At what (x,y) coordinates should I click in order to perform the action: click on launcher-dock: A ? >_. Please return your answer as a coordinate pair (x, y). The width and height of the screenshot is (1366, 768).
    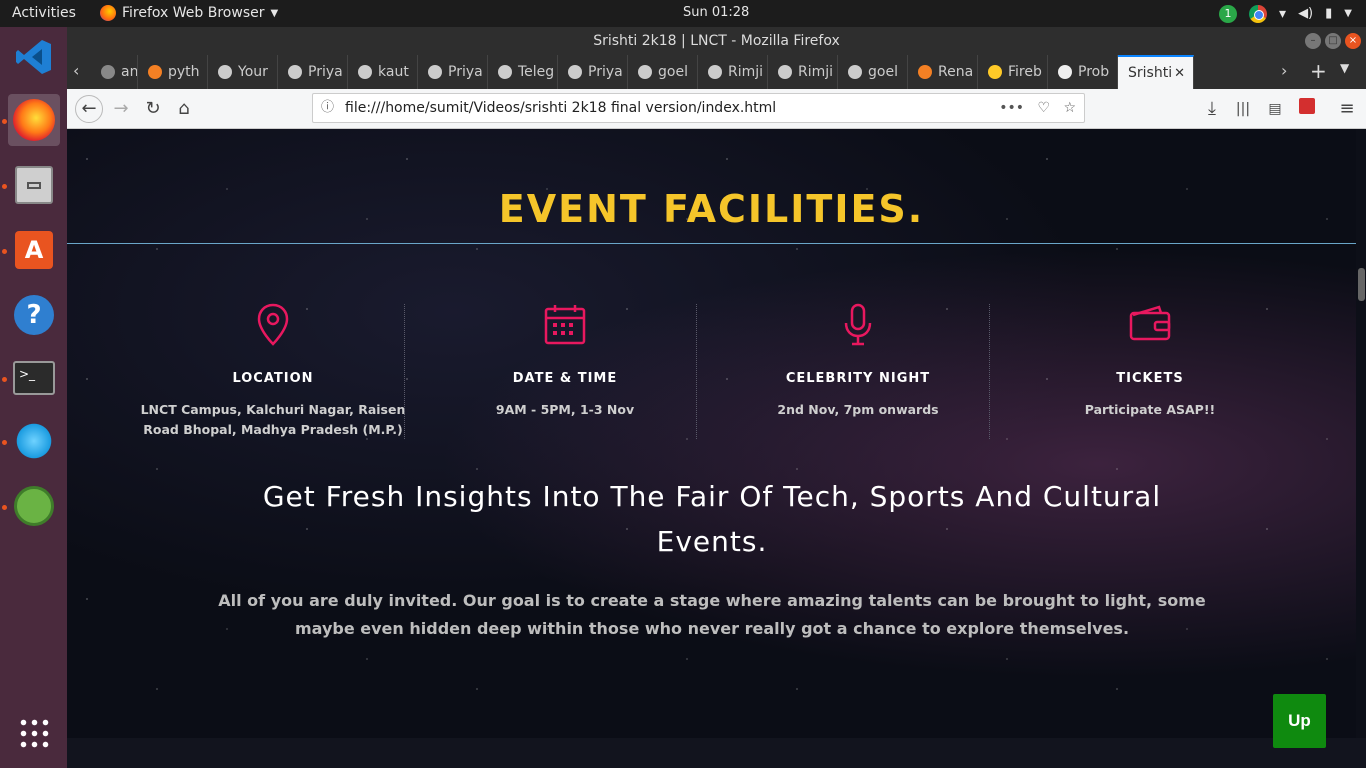
    Looking at the image, I should click on (33, 397).